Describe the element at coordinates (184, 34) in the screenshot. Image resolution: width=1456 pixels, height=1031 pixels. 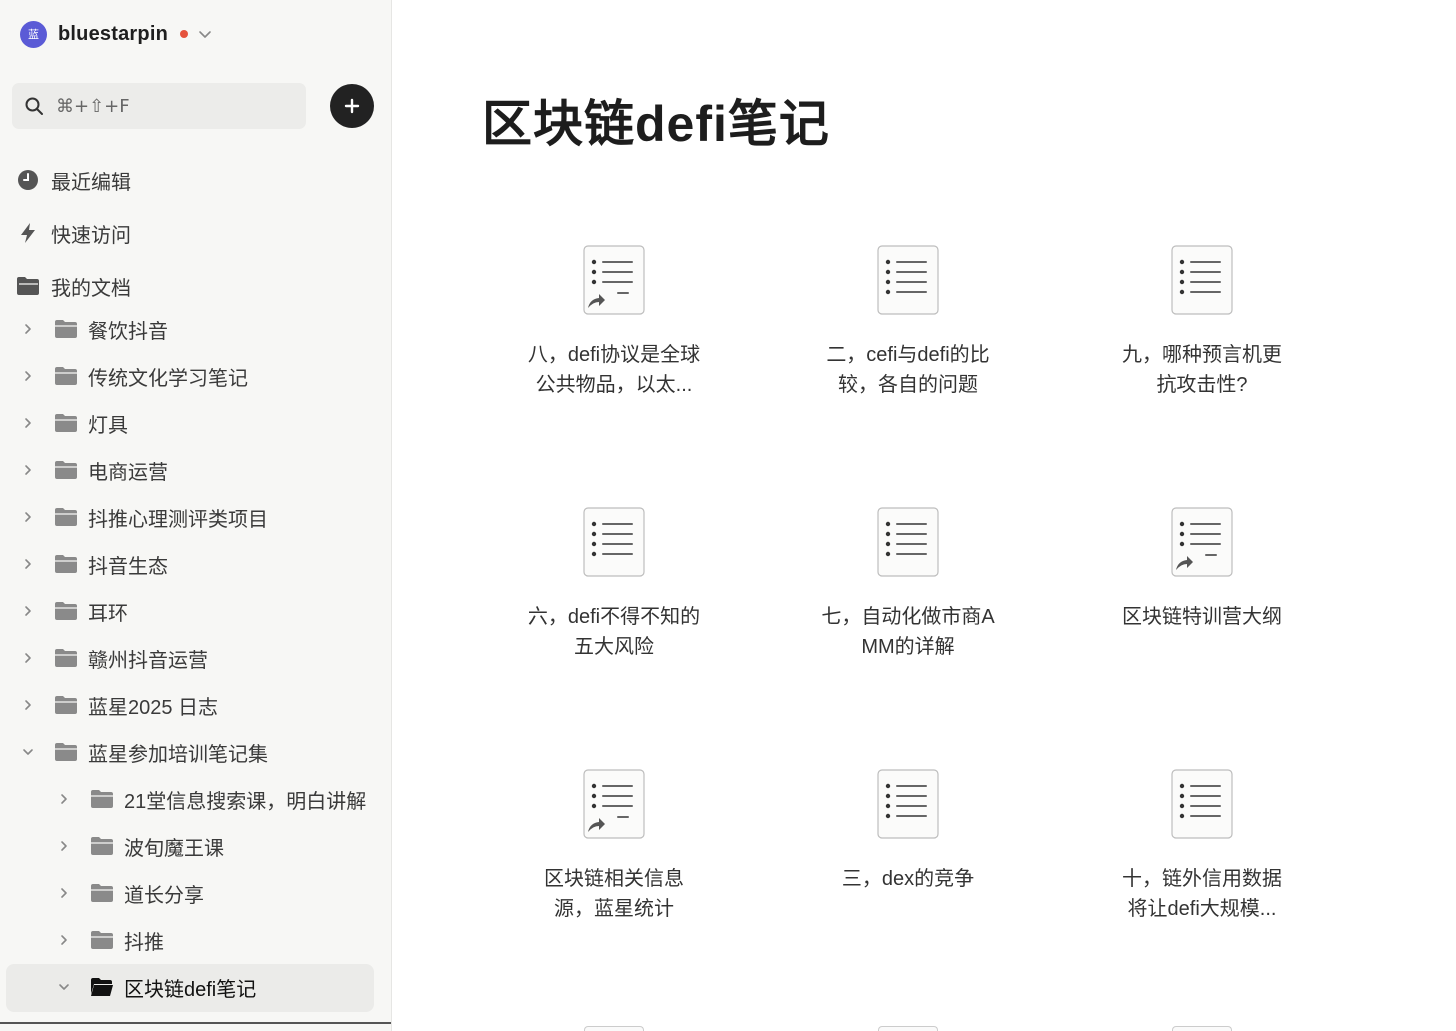
I see `status-dot` at that location.